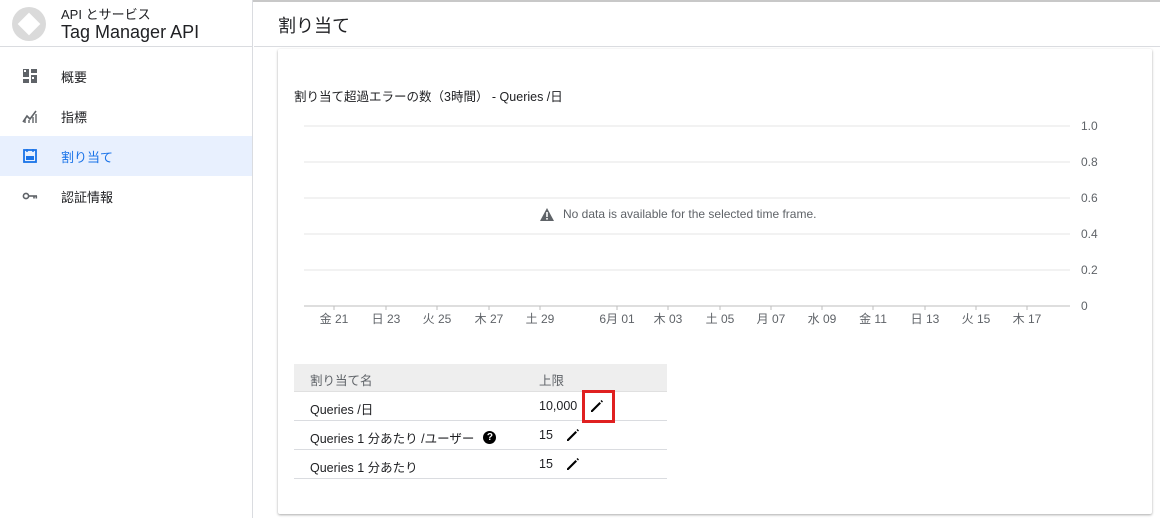  I want to click on table-row: Queries 1 分あたり /ユーザー? 15, so click(480, 435).